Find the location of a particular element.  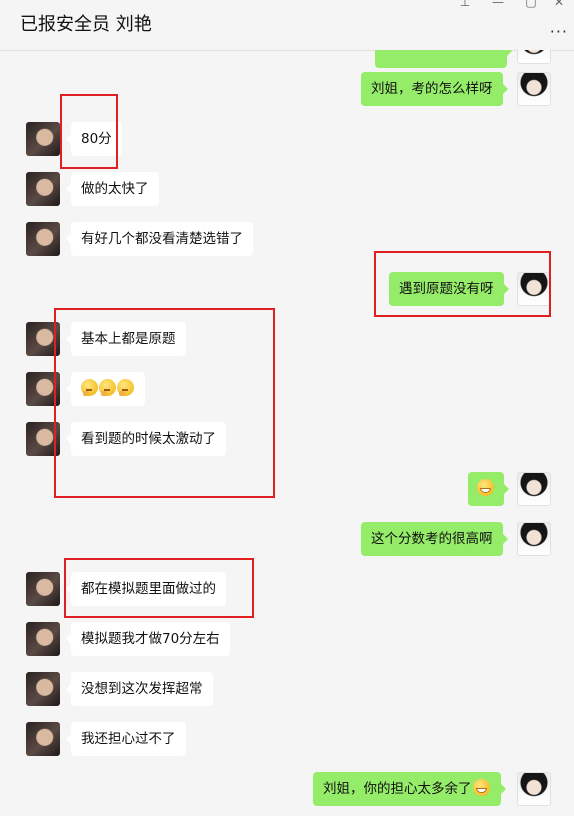

message-bubble: 没想到这次发挥超常 is located at coordinates (139, 689).